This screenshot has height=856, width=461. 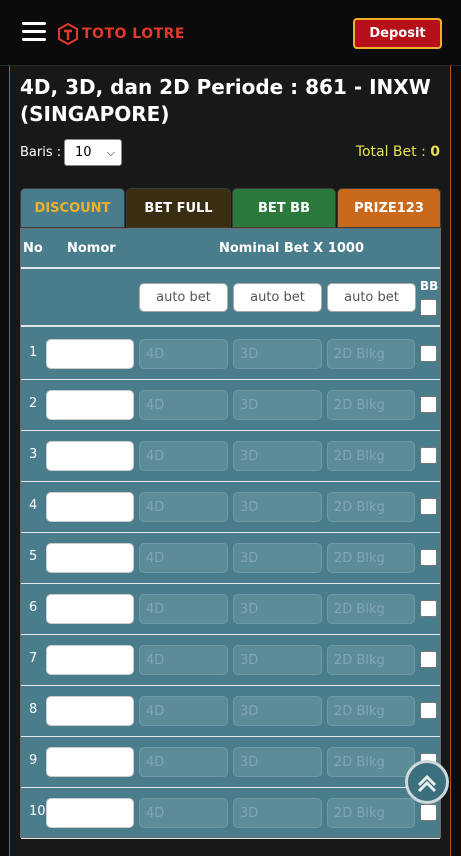 I want to click on row-number: 10, so click(x=37, y=811).